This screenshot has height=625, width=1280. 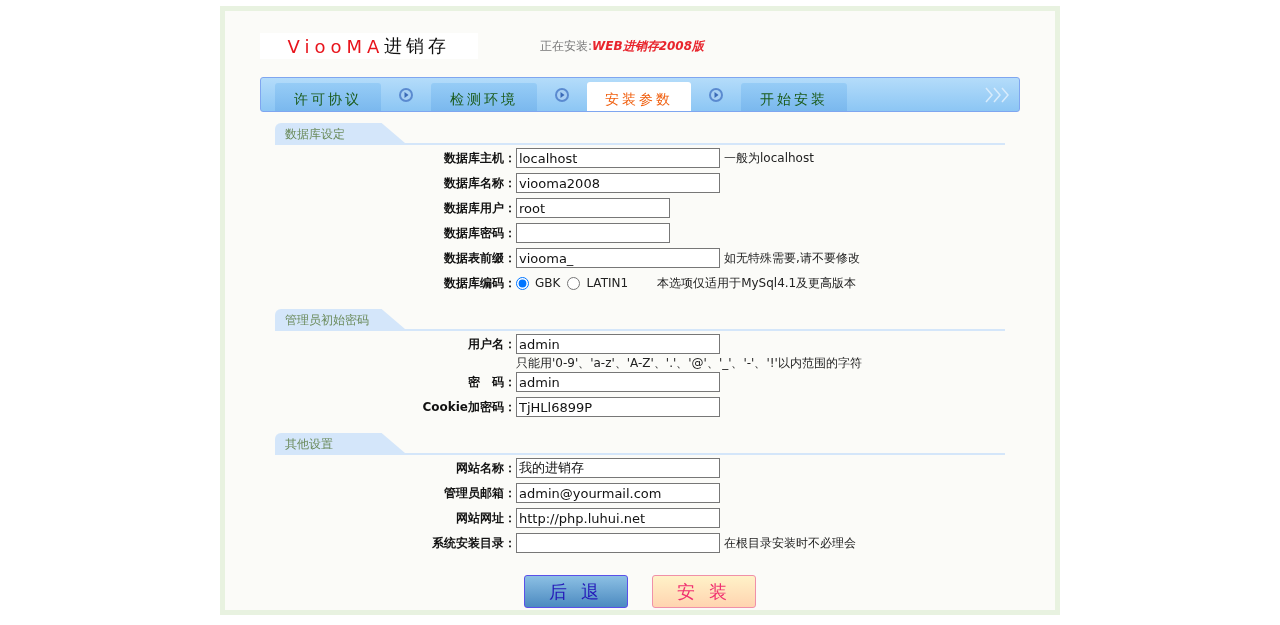 I want to click on step-tab: 开始安装, so click(x=794, y=97).